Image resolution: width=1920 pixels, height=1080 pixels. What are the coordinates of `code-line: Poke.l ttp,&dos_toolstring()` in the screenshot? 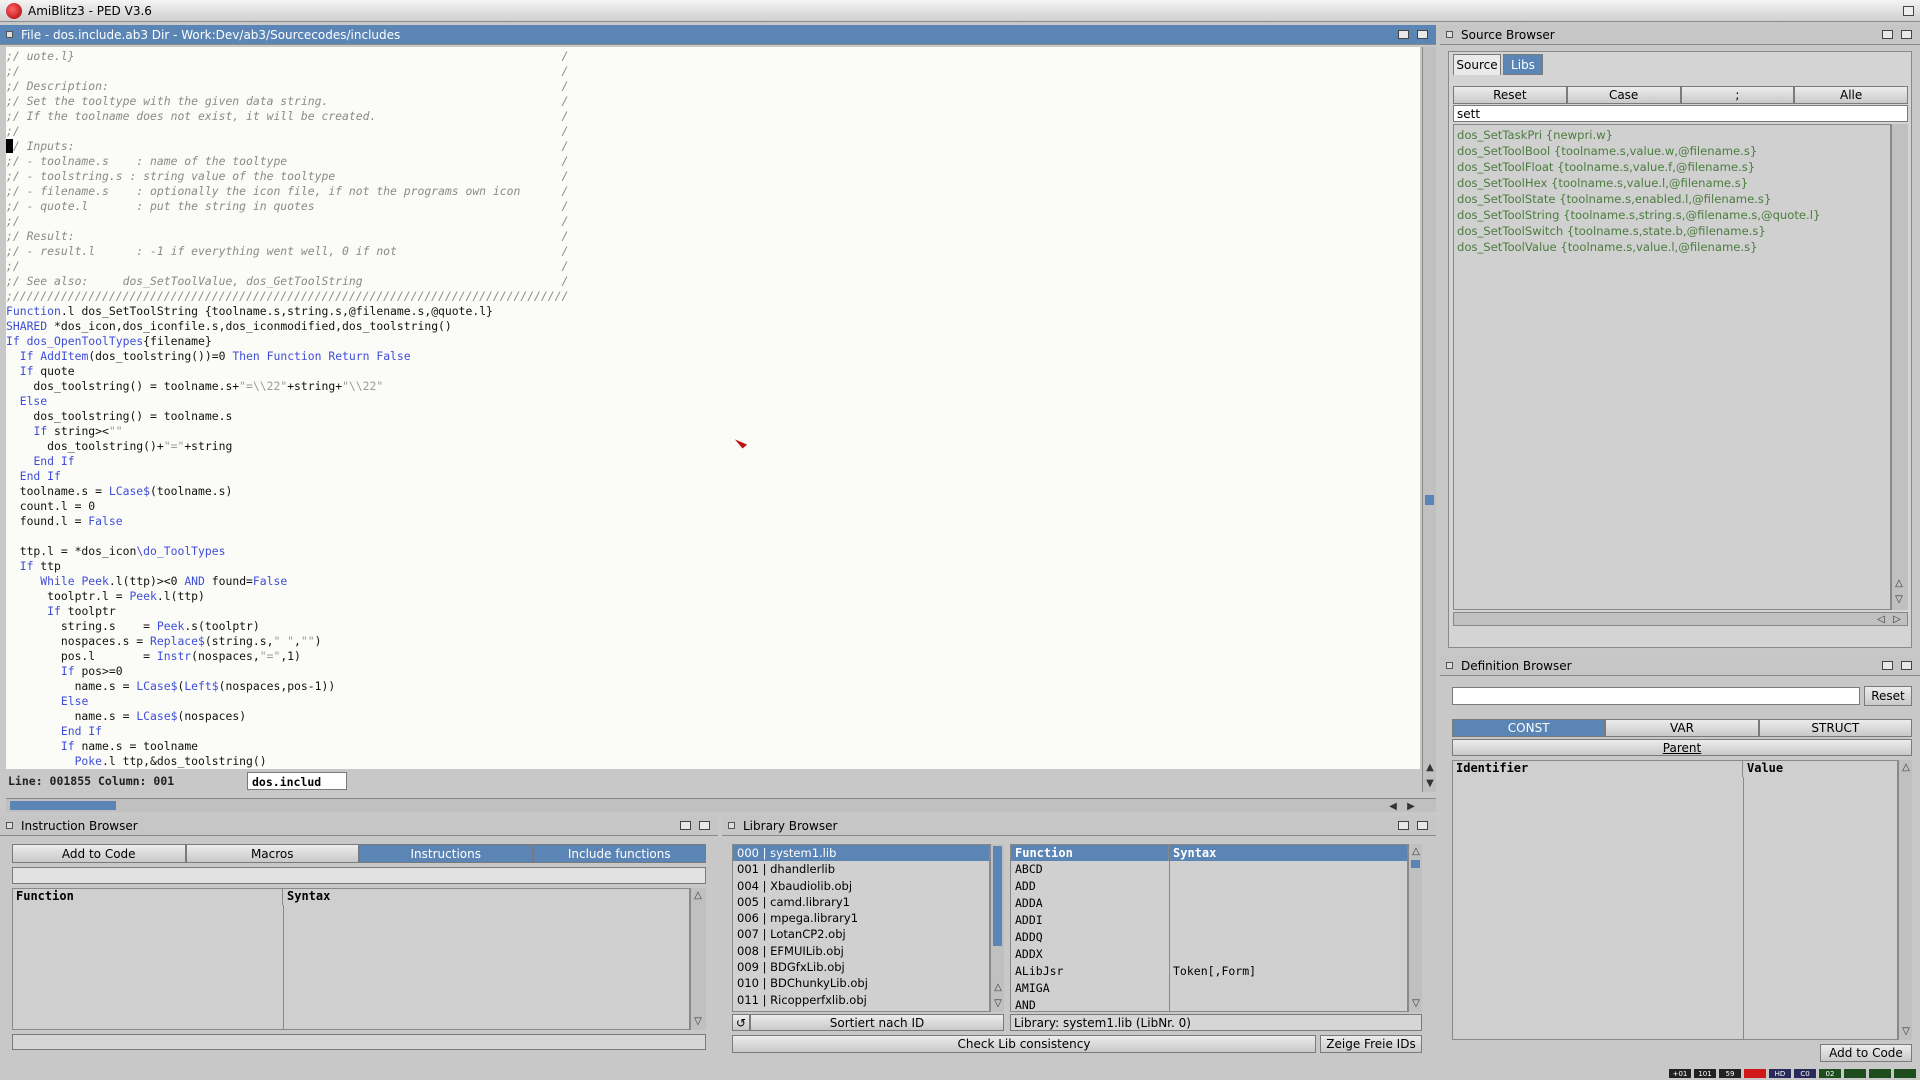 It's located at (713, 761).